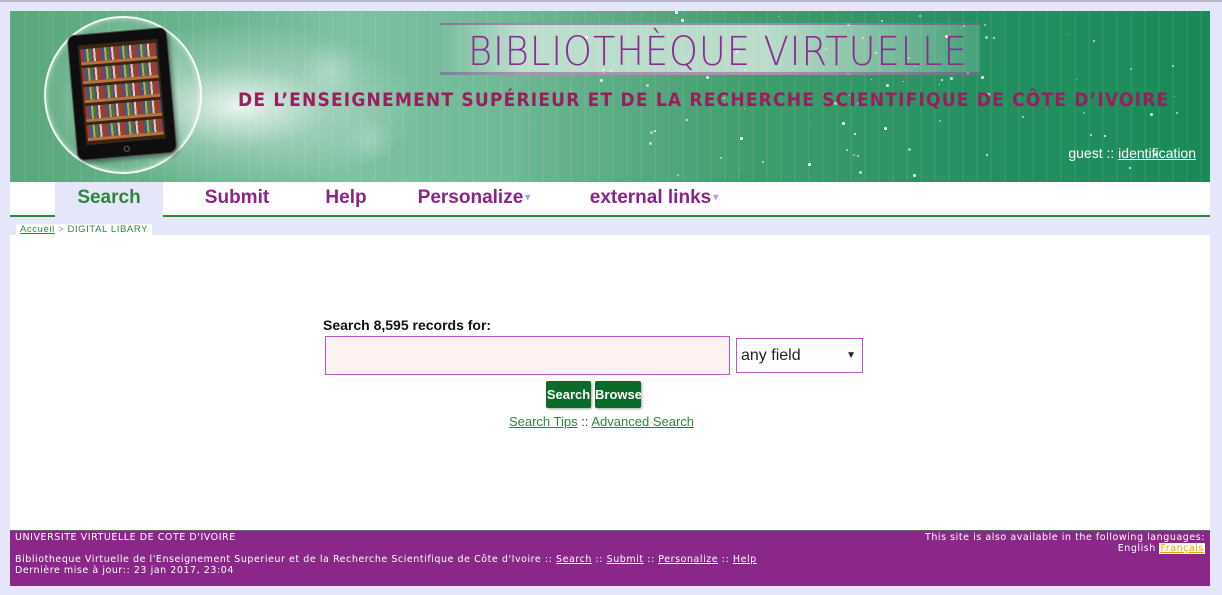 The image size is (1222, 595). I want to click on search-tips-link: Search Tips, so click(543, 421).